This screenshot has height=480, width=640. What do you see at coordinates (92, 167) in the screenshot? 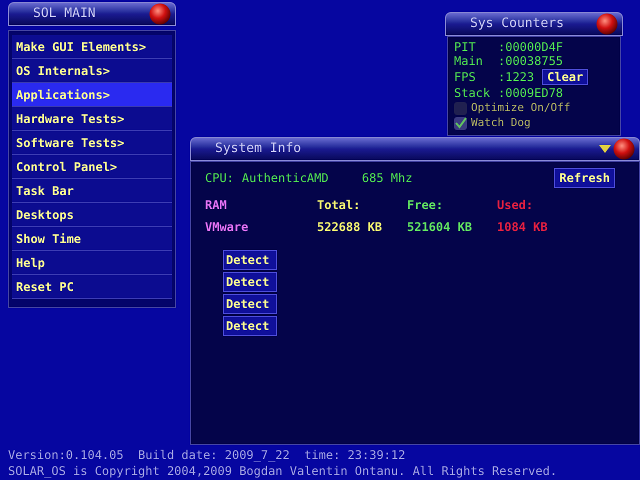
I see `menu-item: Control Panel>` at bounding box center [92, 167].